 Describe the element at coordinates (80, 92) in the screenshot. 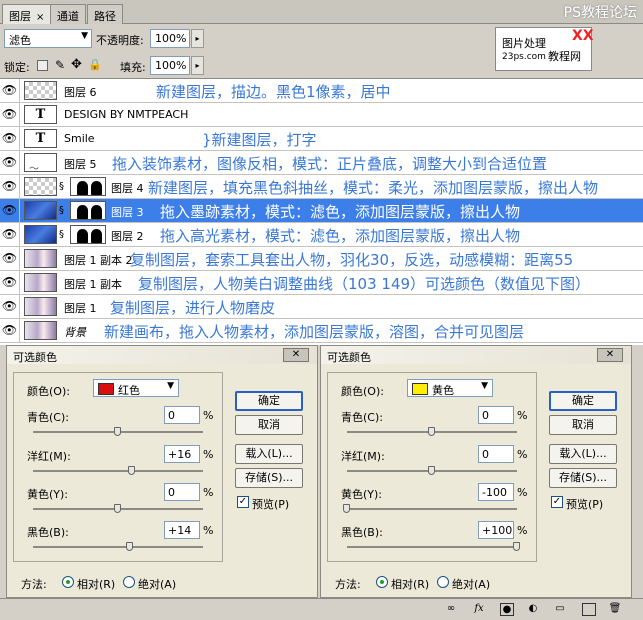

I see `layer-name: 图层 6` at that location.